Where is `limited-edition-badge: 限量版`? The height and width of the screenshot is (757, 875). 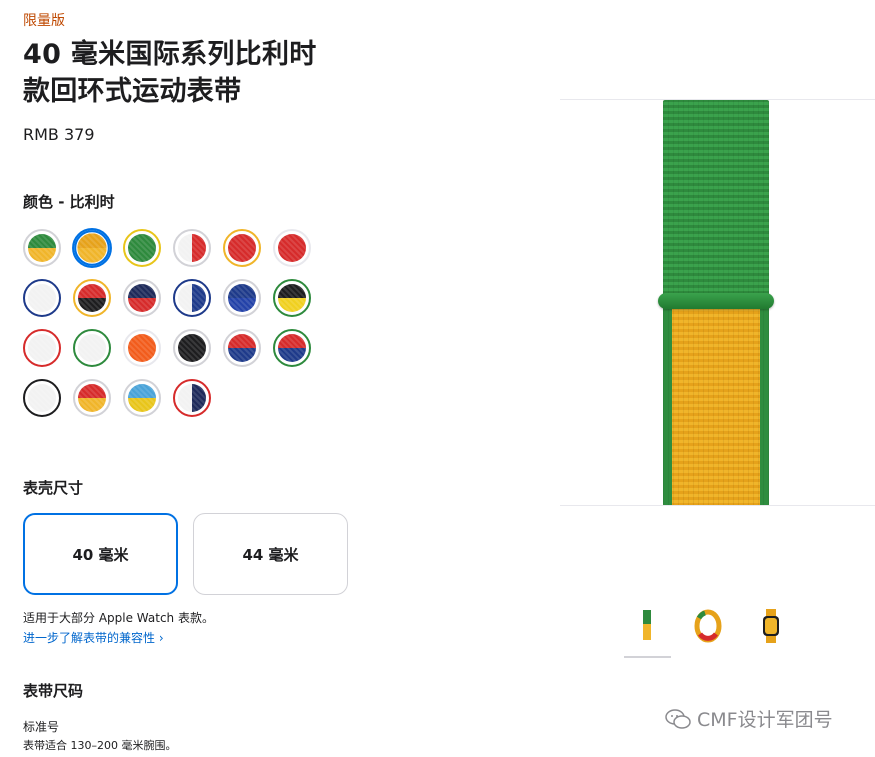
limited-edition-badge: 限量版 is located at coordinates (44, 21).